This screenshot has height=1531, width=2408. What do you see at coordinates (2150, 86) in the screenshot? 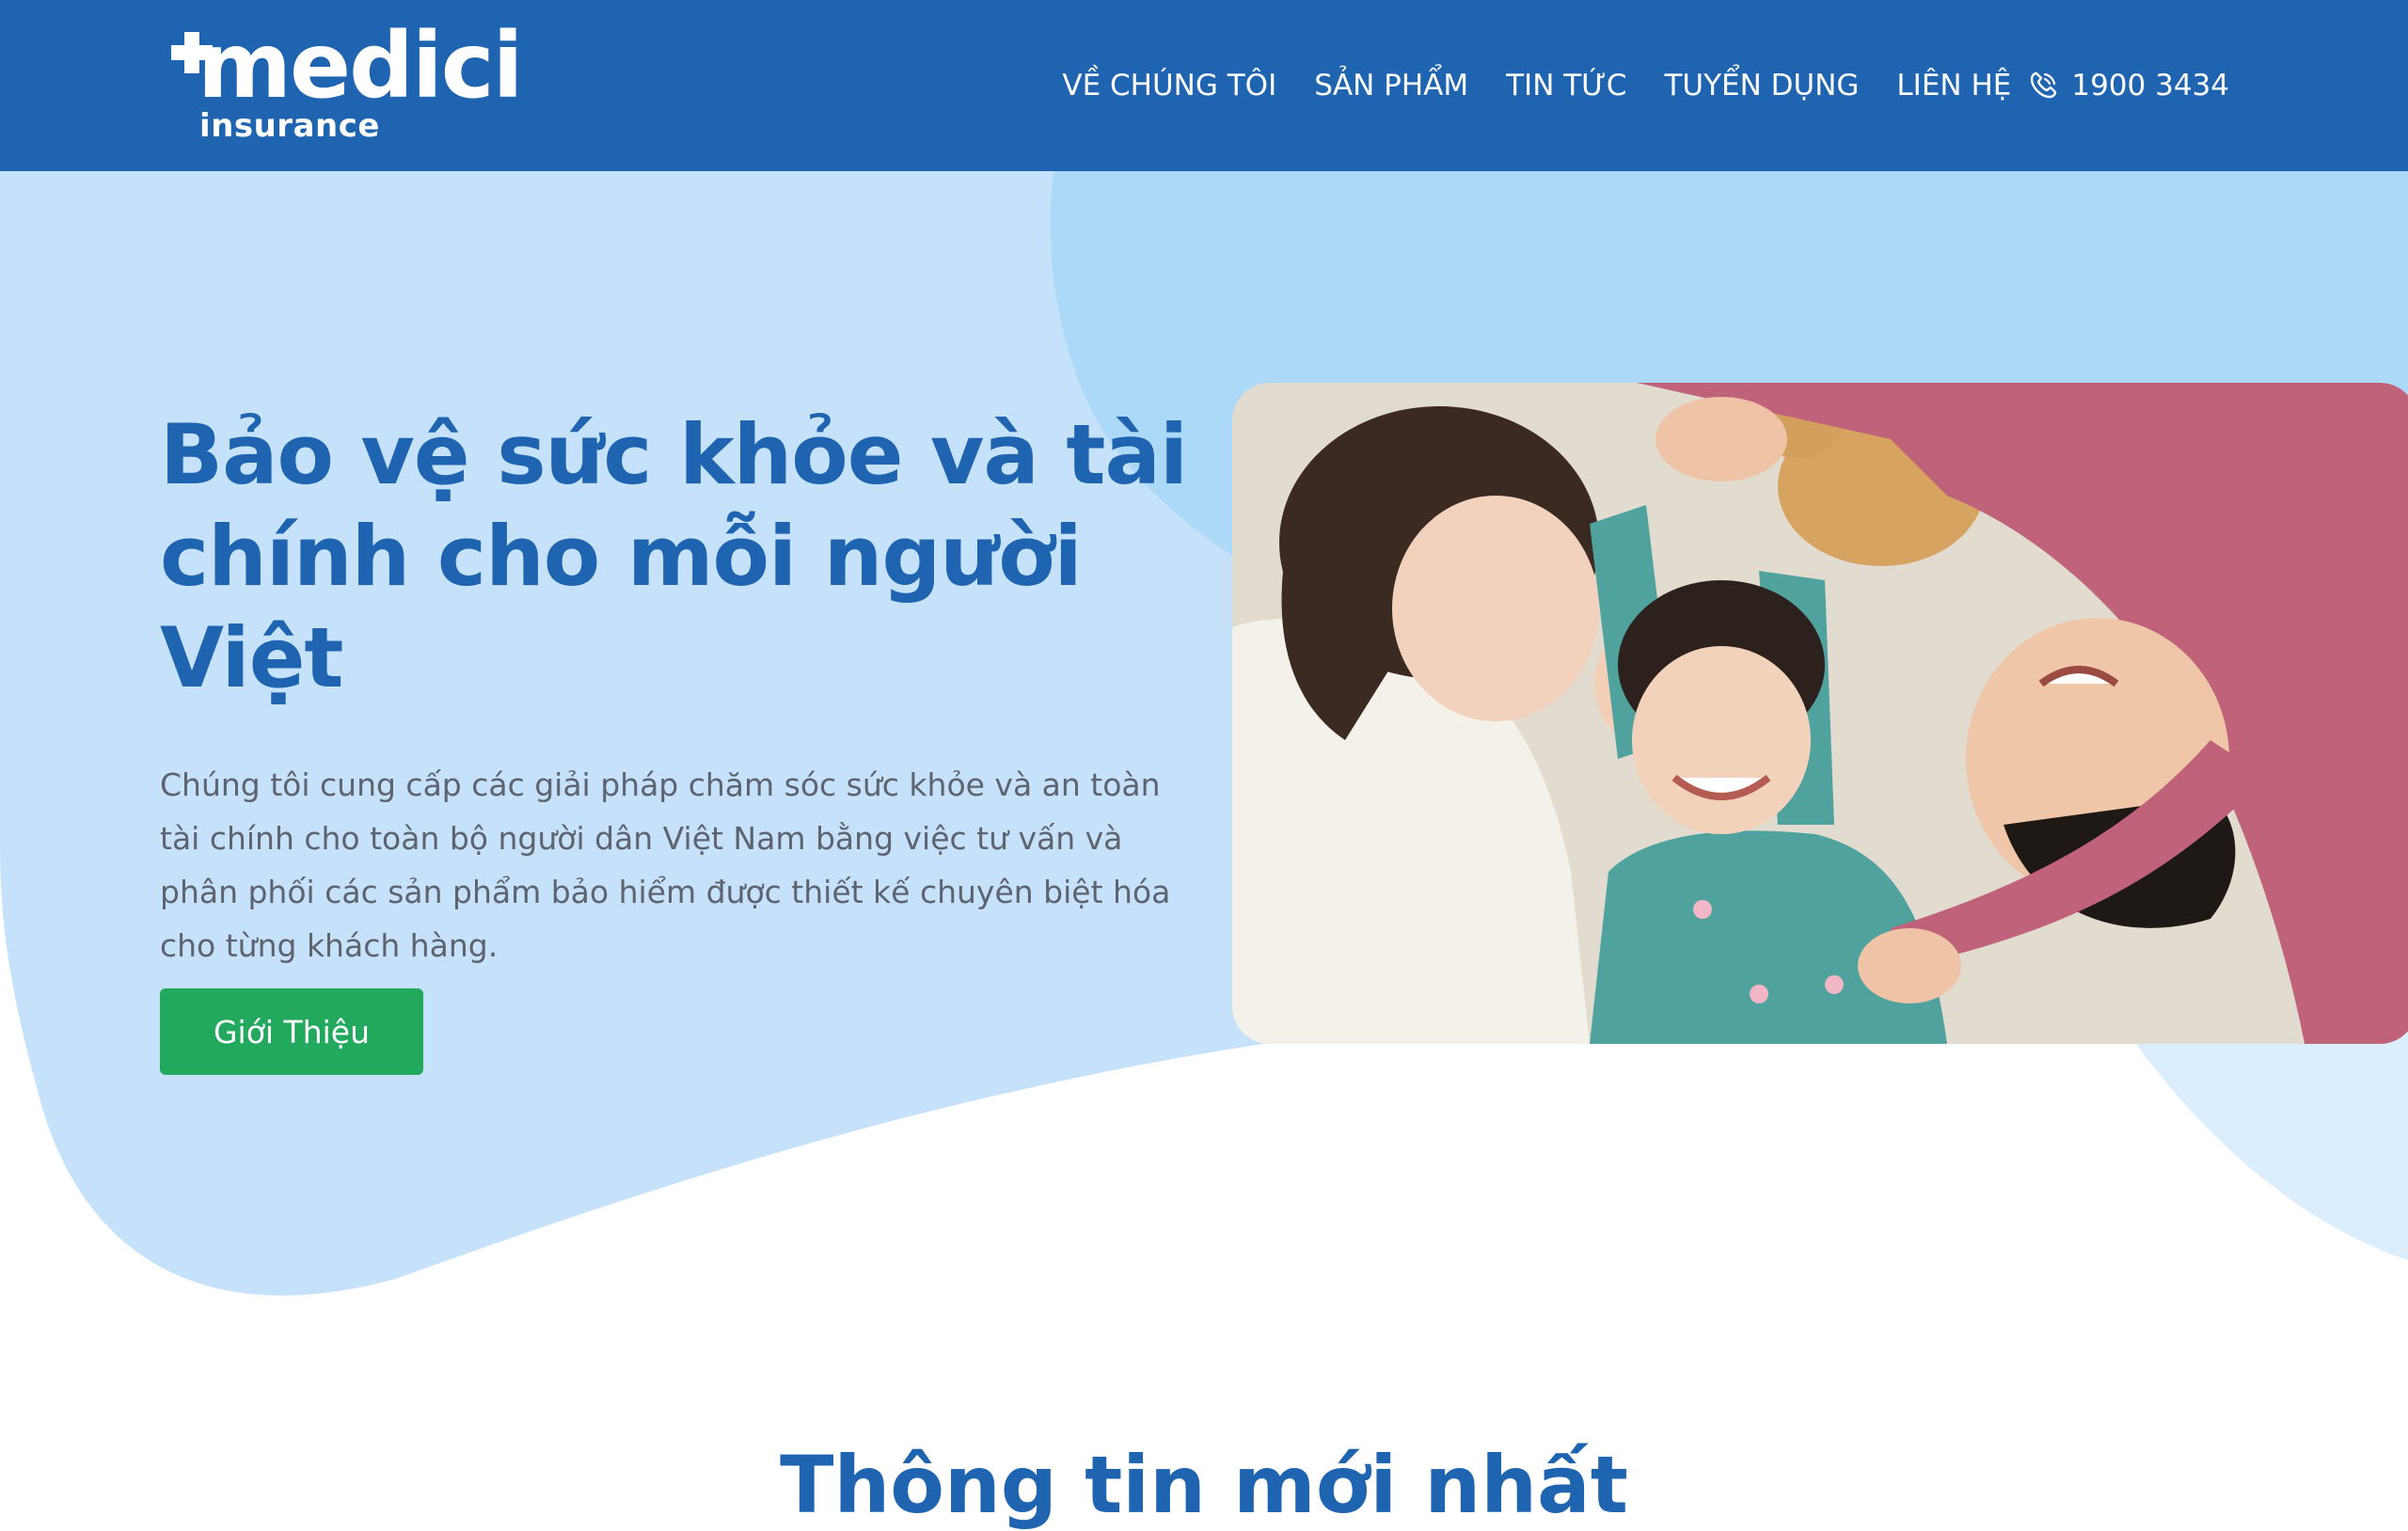
I see `phone-number: 1900 3434` at bounding box center [2150, 86].